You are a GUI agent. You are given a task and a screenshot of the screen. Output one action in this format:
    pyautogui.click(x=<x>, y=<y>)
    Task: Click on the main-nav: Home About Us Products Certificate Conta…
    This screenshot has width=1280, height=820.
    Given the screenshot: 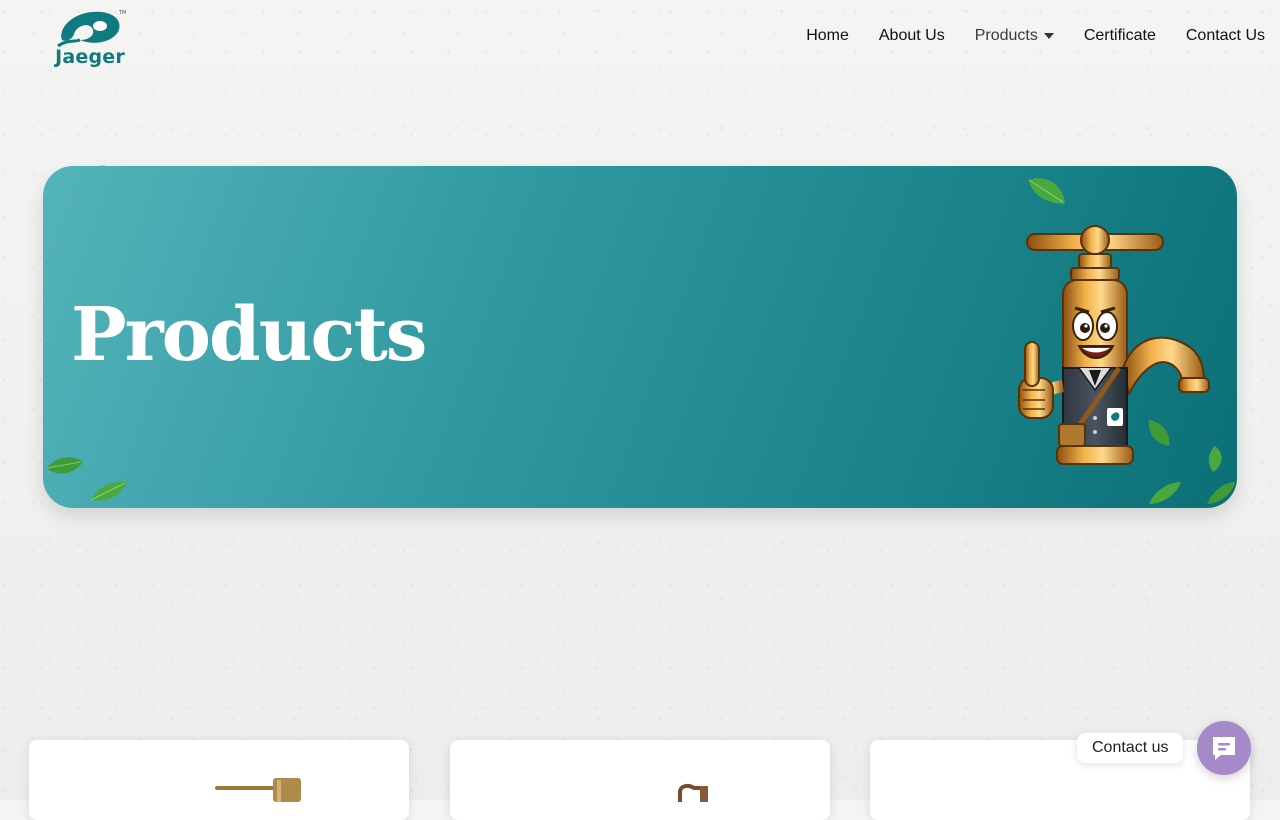 What is the action you would take?
    pyautogui.click(x=1020, y=36)
    